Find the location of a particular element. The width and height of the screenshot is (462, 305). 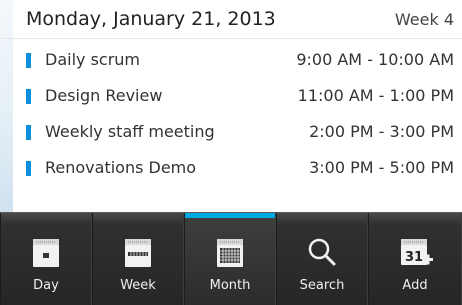

tab-week: Week is located at coordinates (138, 259).